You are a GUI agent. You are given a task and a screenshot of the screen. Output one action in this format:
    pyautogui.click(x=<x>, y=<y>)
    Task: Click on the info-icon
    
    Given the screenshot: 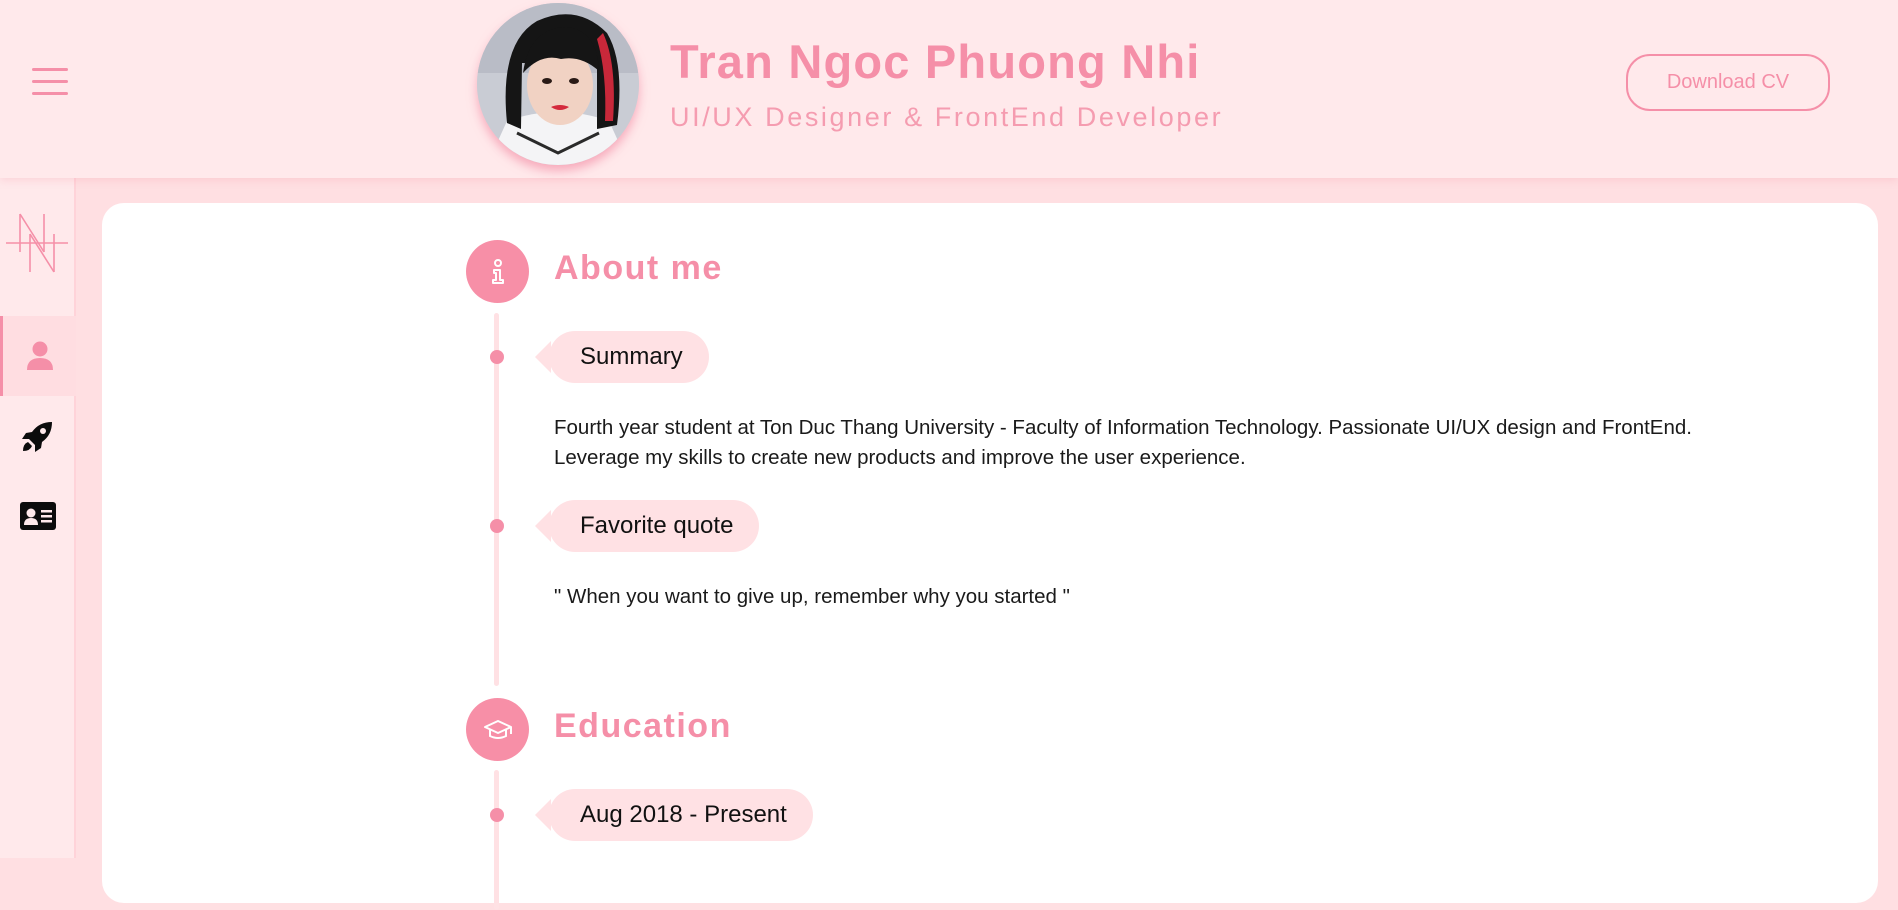 What is the action you would take?
    pyautogui.click(x=497, y=271)
    